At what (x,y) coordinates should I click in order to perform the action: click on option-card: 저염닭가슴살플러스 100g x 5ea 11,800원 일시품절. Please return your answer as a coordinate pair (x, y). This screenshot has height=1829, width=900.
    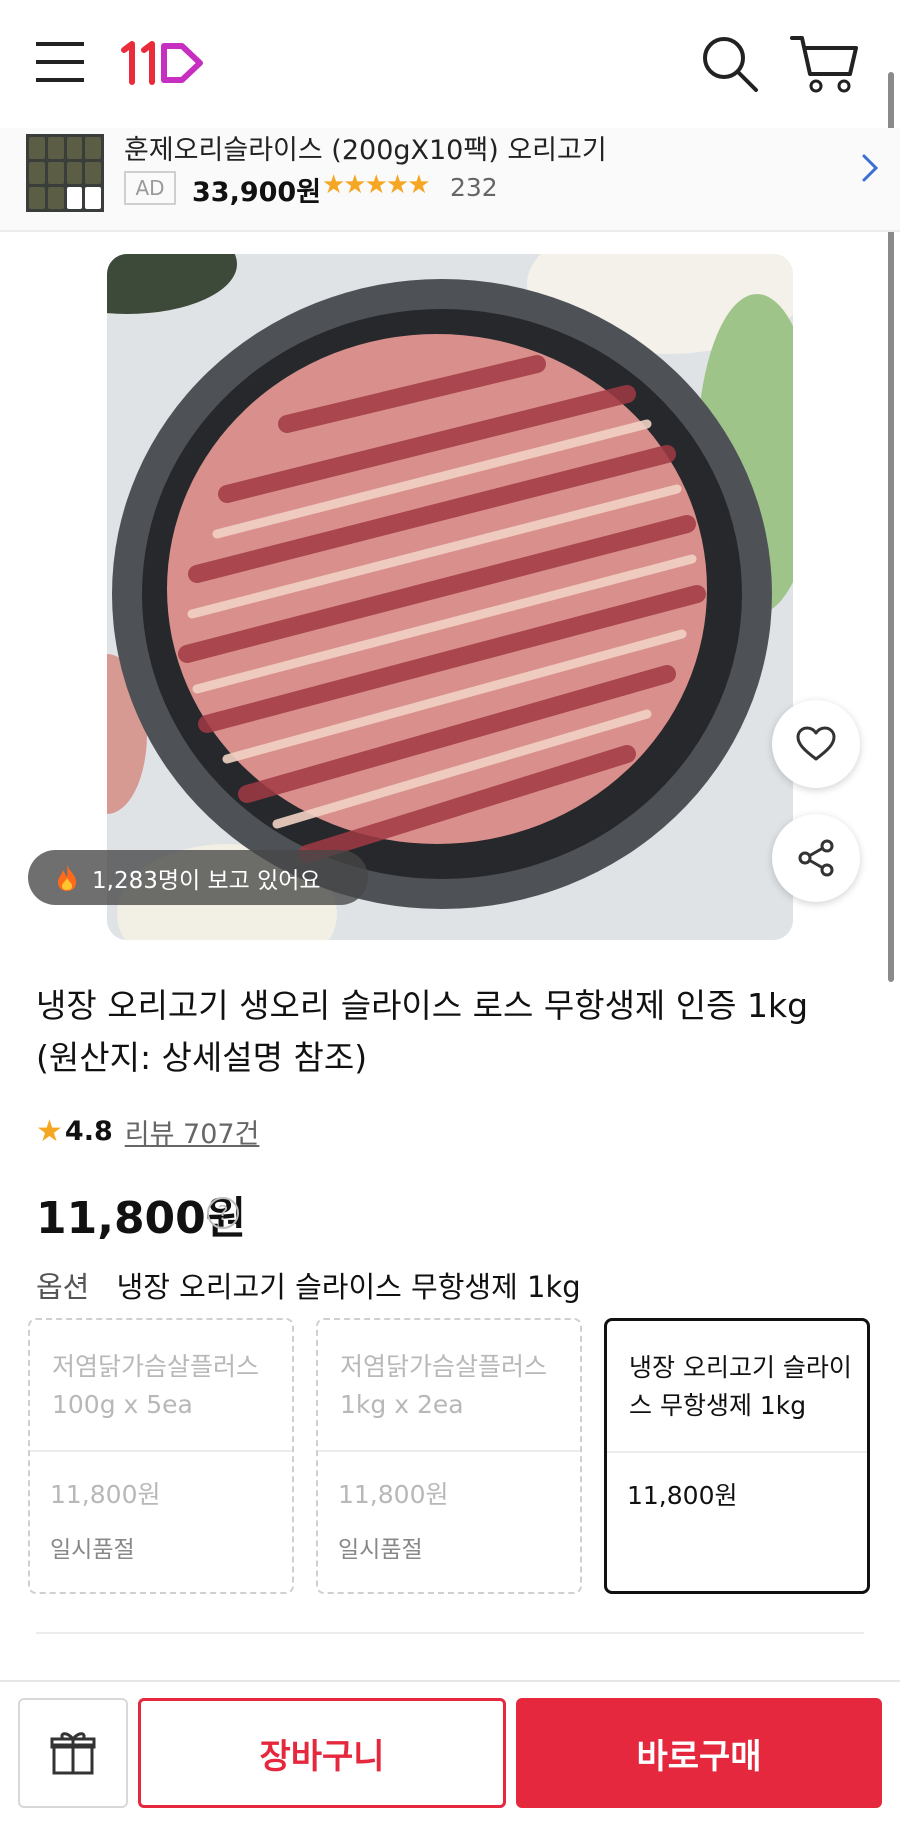
    Looking at the image, I should click on (161, 1456).